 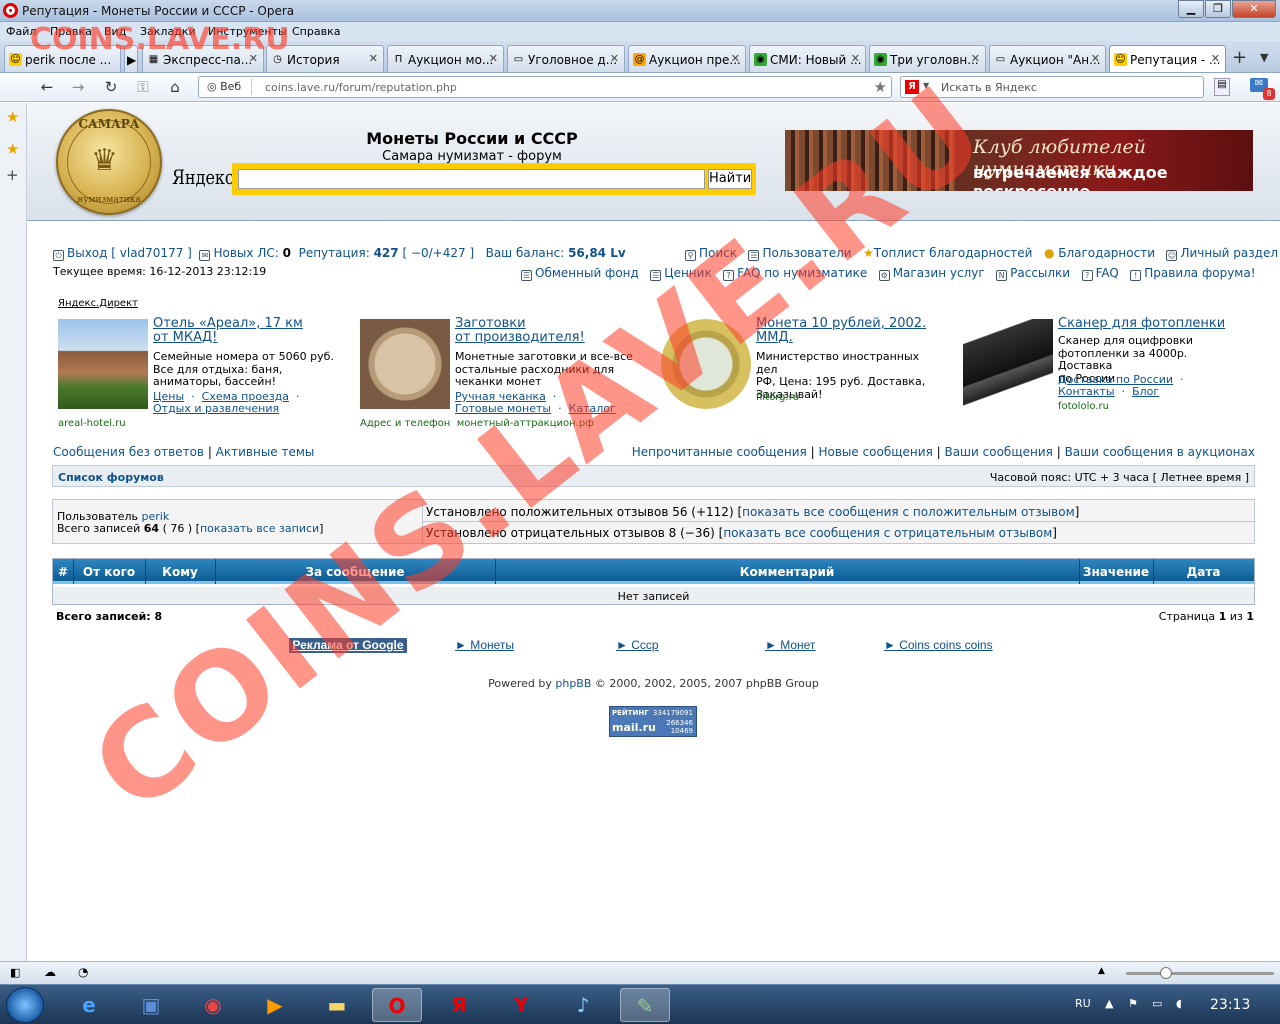 What do you see at coordinates (597, 253) in the screenshot?
I see `balance-value: 56,84 Lv` at bounding box center [597, 253].